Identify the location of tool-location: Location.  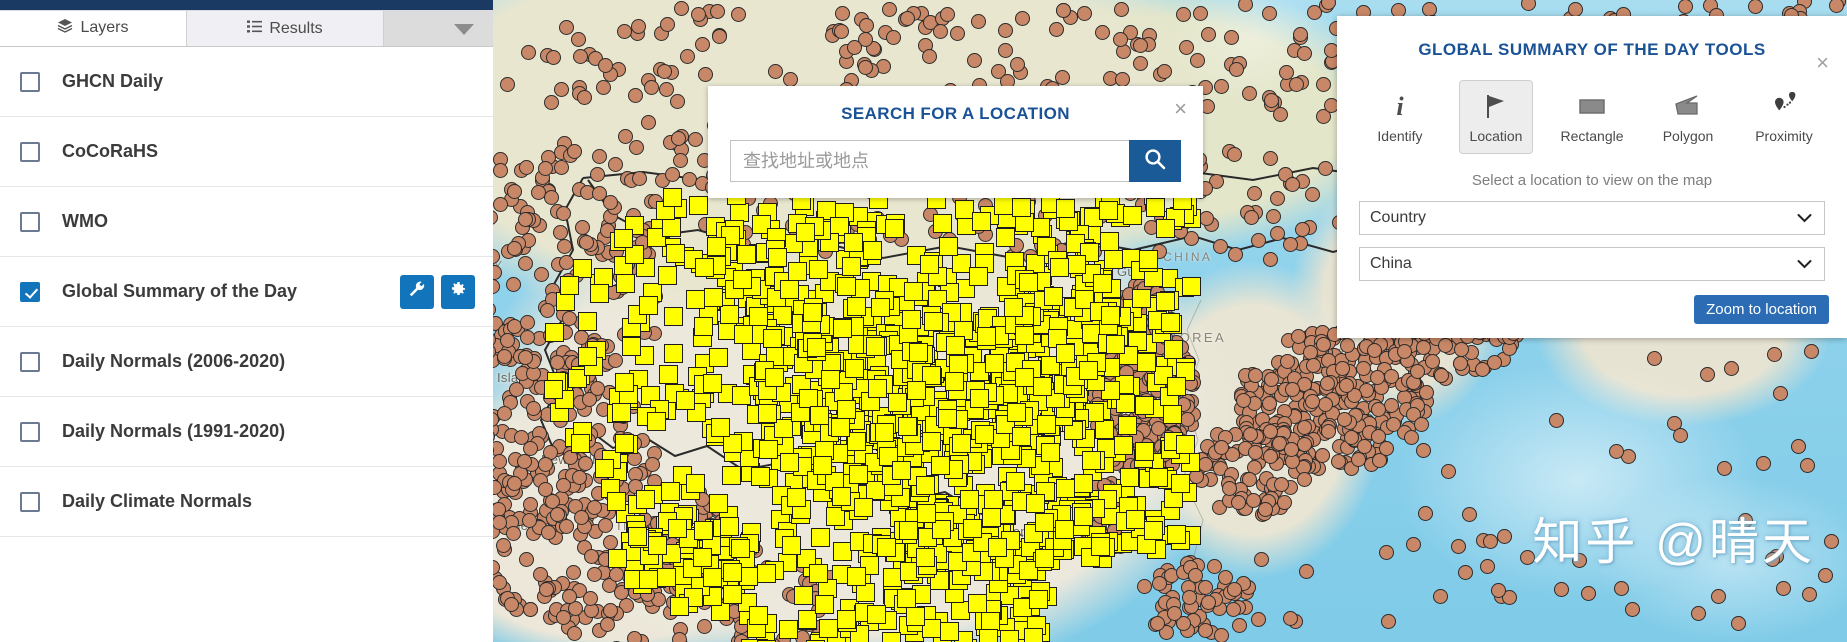
(1496, 117).